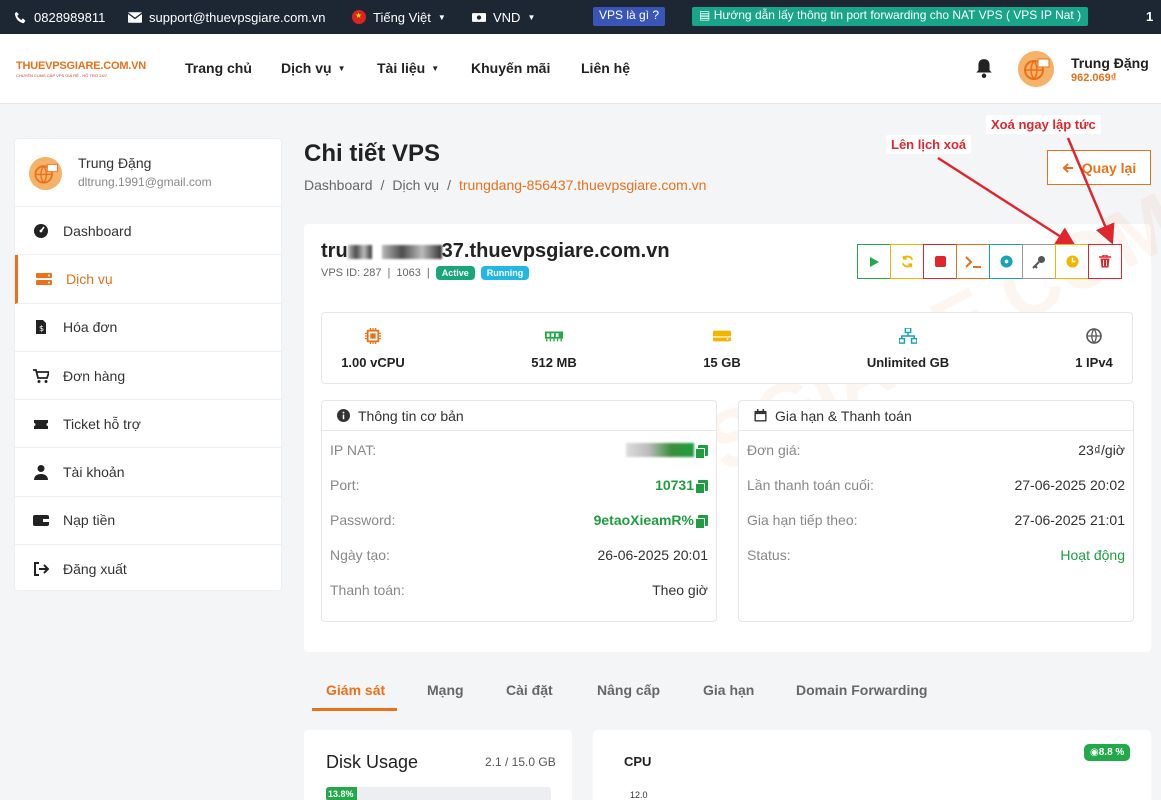 Image resolution: width=1161 pixels, height=800 pixels. What do you see at coordinates (148, 472) in the screenshot?
I see `sidebar-item-account: Tài khoản` at bounding box center [148, 472].